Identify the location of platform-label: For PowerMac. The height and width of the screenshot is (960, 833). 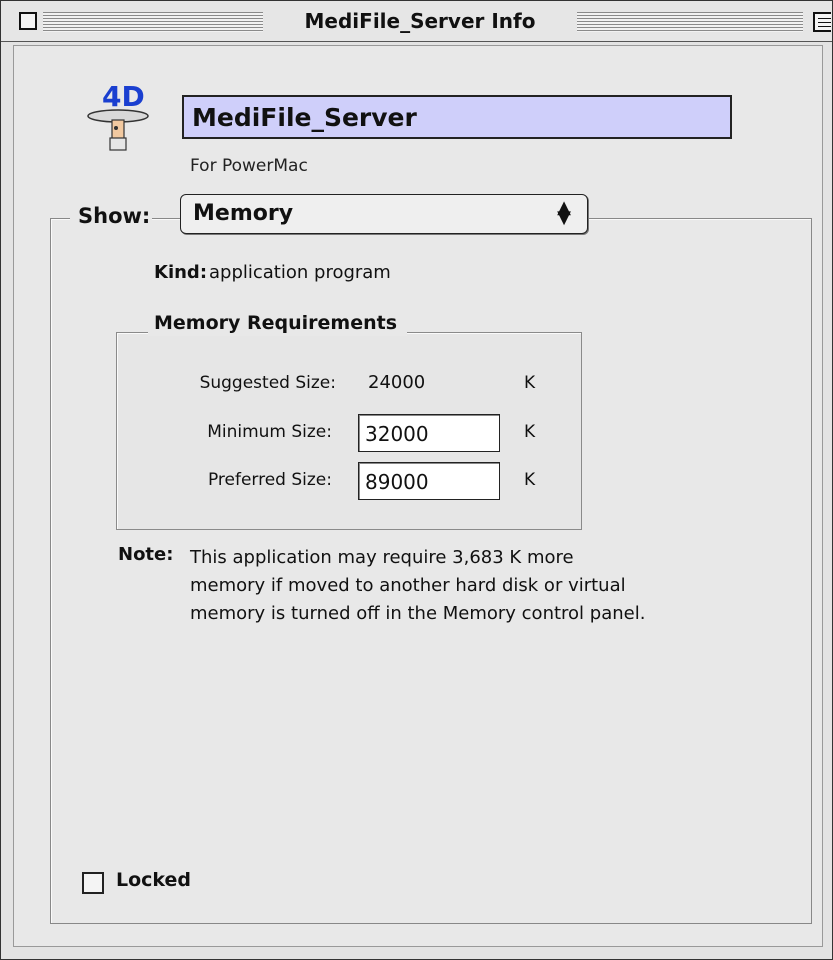
(249, 166).